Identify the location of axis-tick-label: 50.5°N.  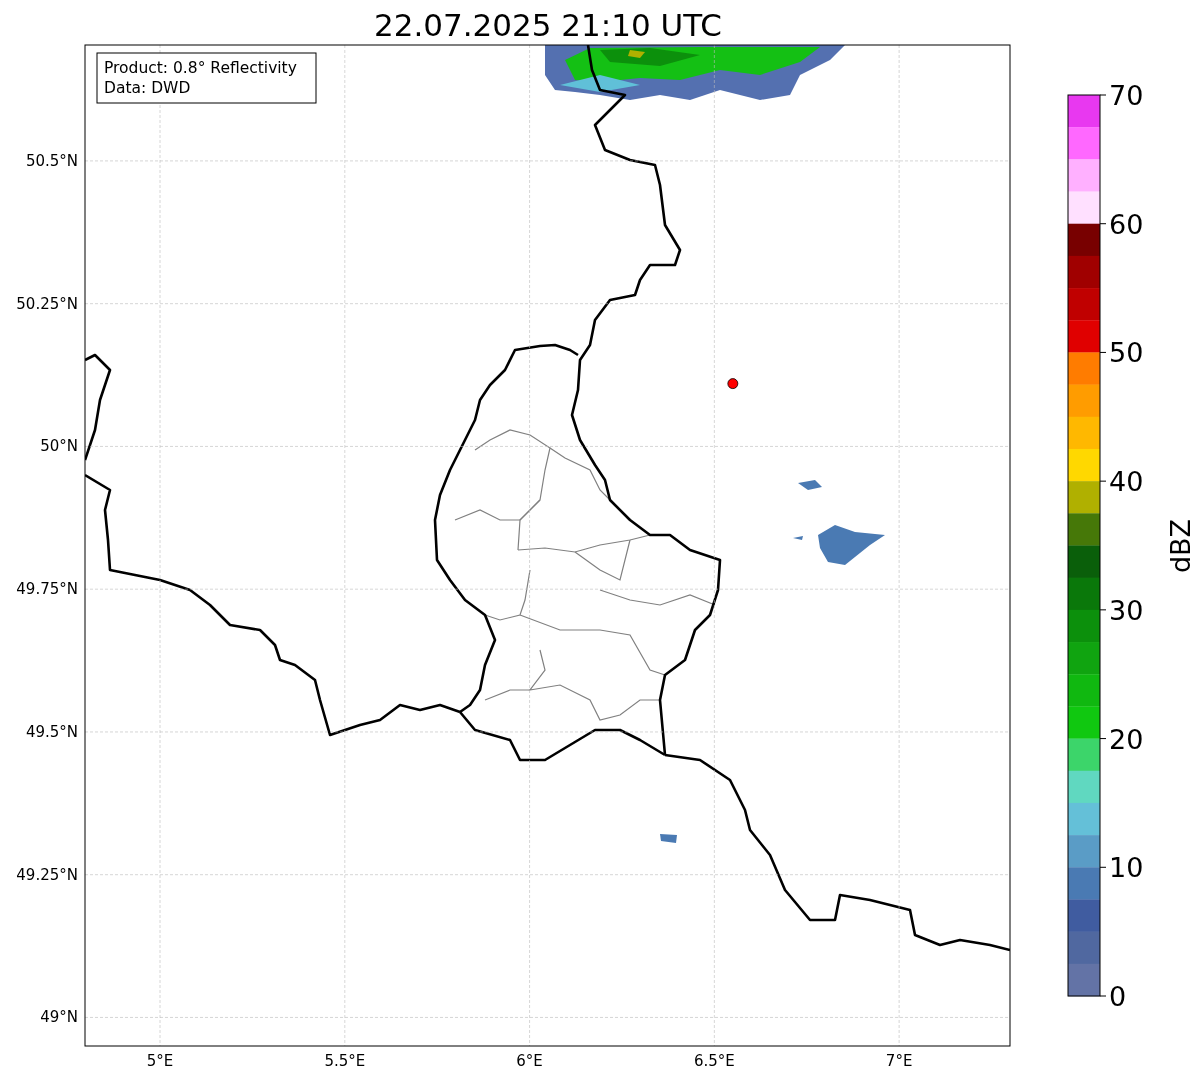
(51, 160).